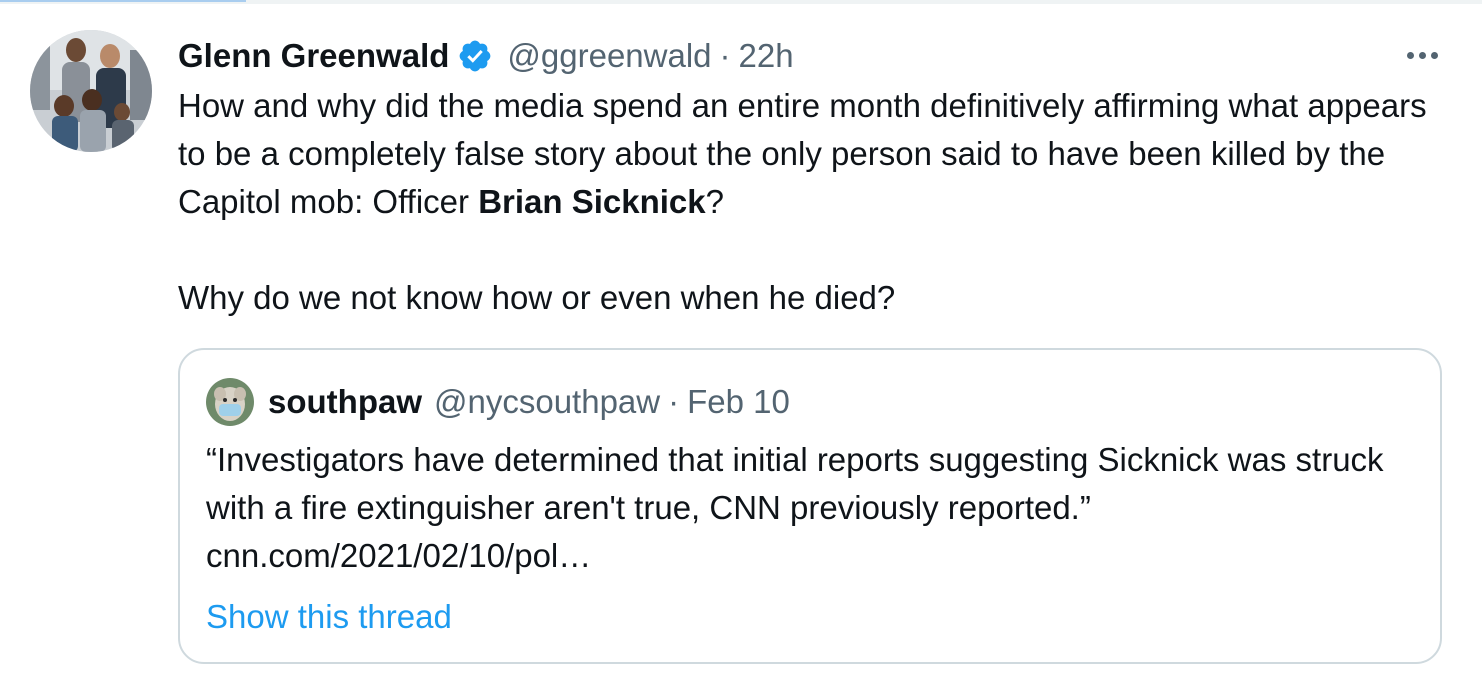  What do you see at coordinates (813, 56) in the screenshot?
I see `tweet-header: Glenn Greenwald @ggreenwald · 22h` at bounding box center [813, 56].